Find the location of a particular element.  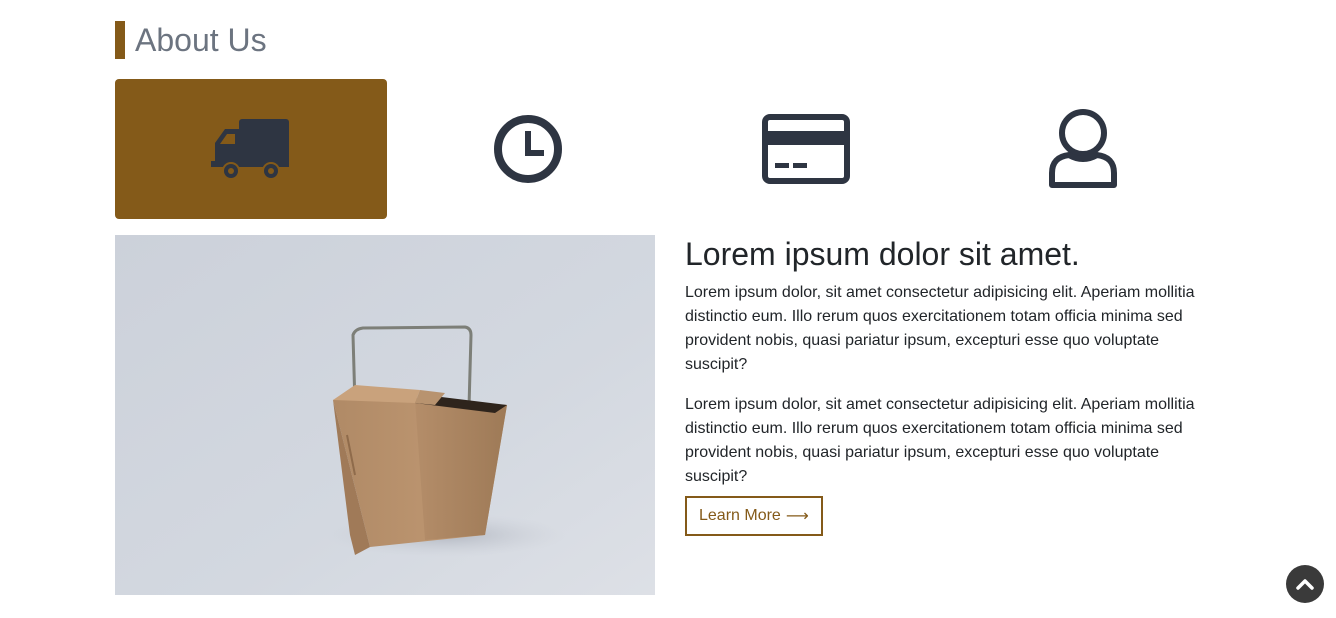

tab-hours is located at coordinates (528, 149).